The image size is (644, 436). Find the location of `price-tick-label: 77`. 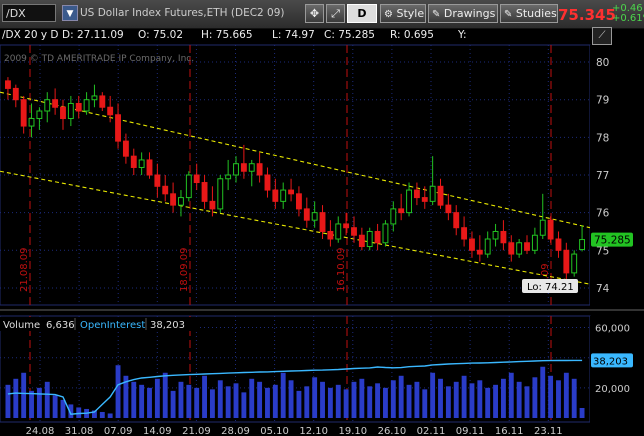

price-tick-label: 77 is located at coordinates (602, 176).